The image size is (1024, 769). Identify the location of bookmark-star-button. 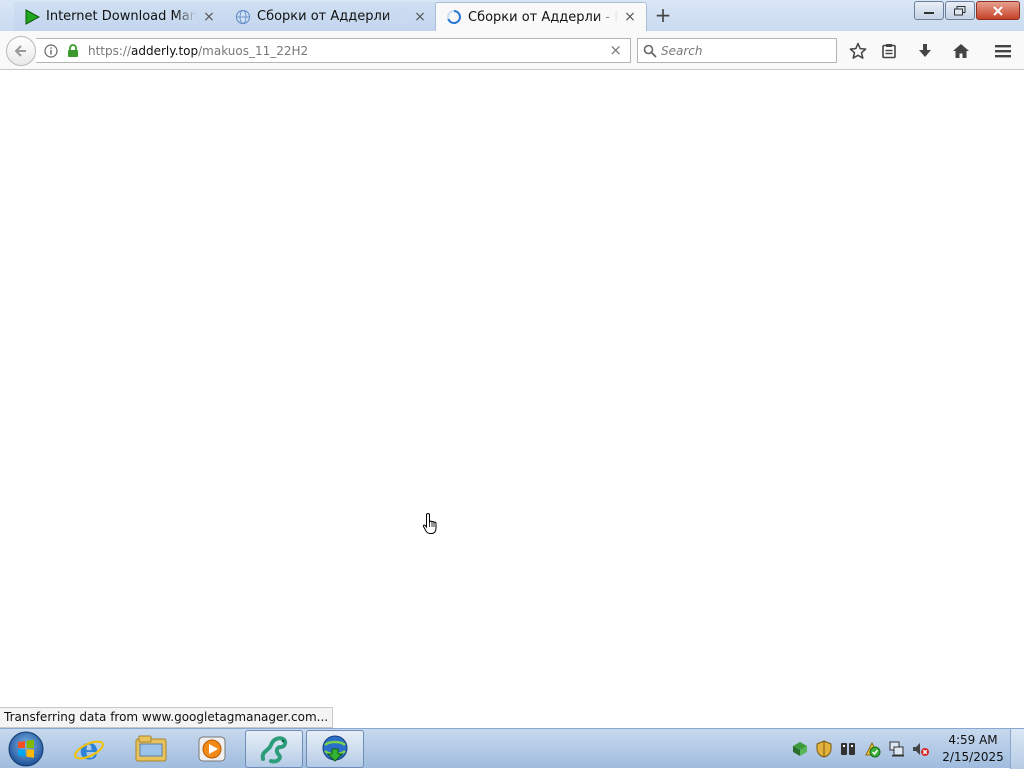
(858, 51).